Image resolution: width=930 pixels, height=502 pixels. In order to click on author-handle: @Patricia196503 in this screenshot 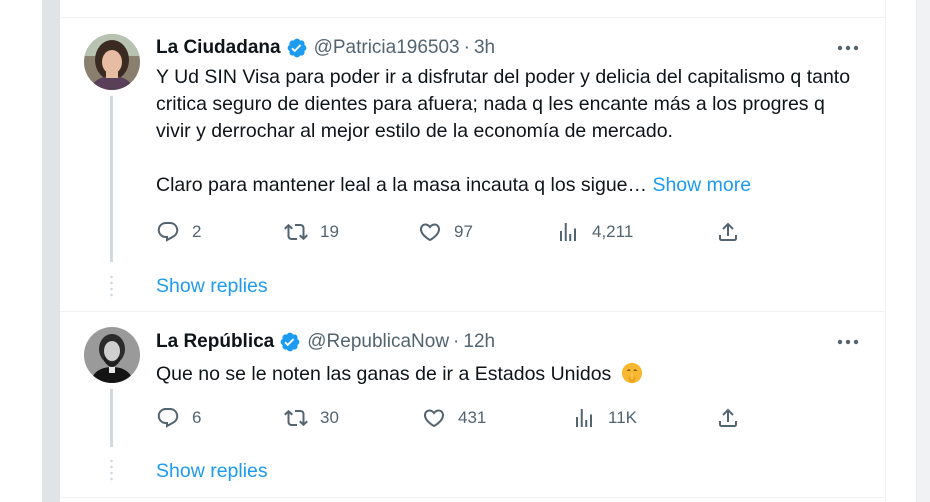, I will do `click(387, 48)`.